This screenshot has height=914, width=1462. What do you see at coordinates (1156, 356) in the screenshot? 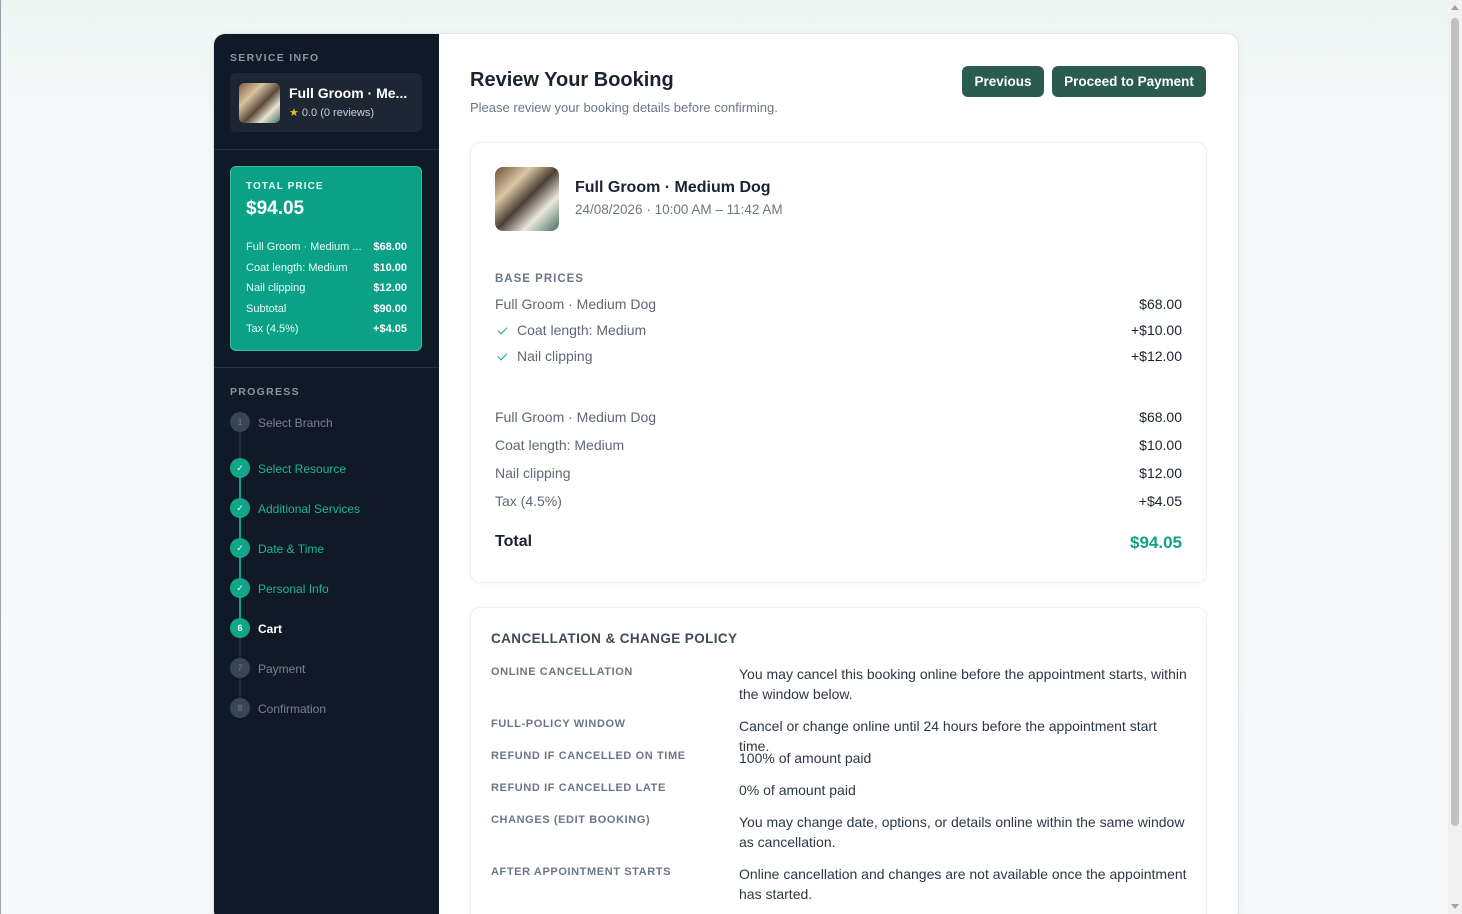
I see `line-amount: +$12.00` at bounding box center [1156, 356].